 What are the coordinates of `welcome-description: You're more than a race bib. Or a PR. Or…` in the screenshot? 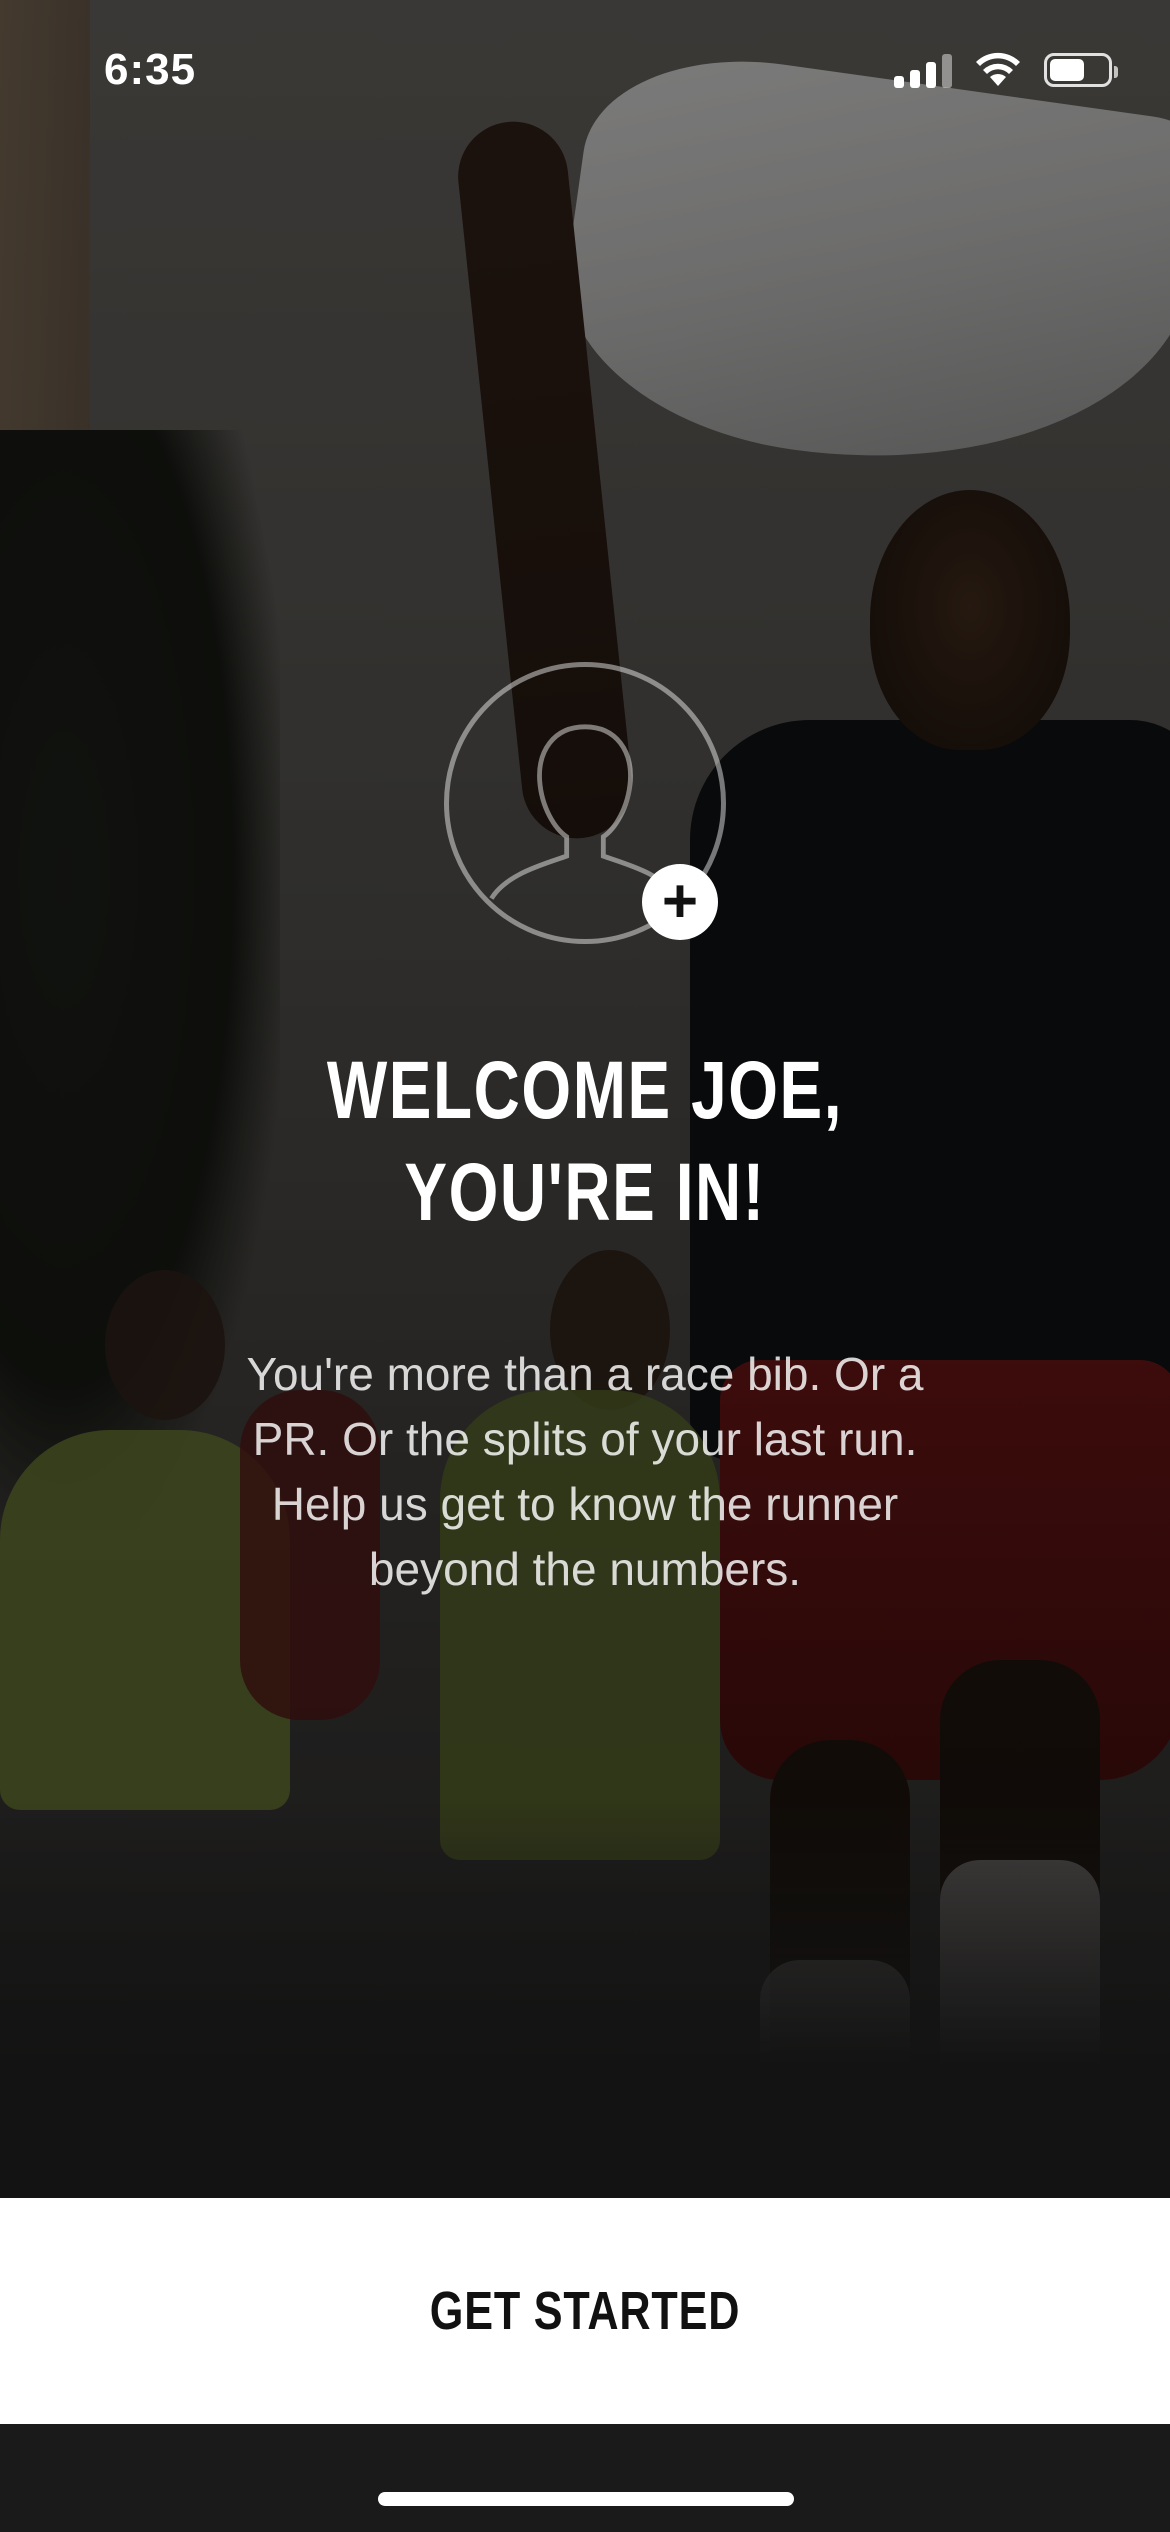 It's located at (585, 1471).